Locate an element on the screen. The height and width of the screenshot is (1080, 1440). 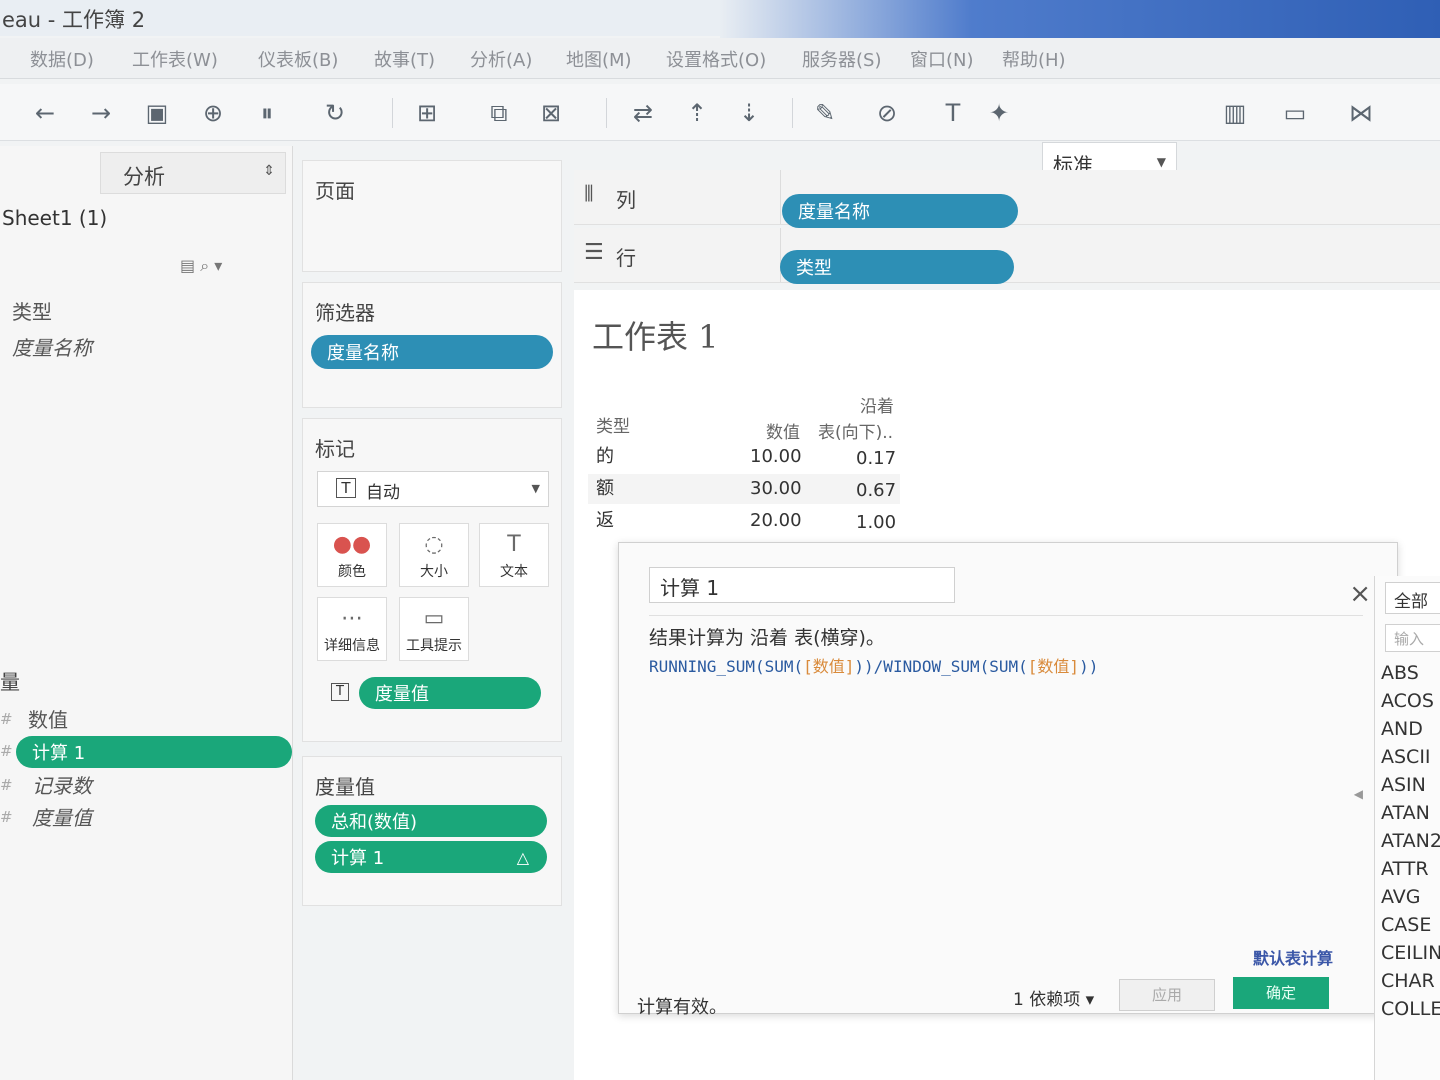
columns-pill: 度量名称 is located at coordinates (900, 211).